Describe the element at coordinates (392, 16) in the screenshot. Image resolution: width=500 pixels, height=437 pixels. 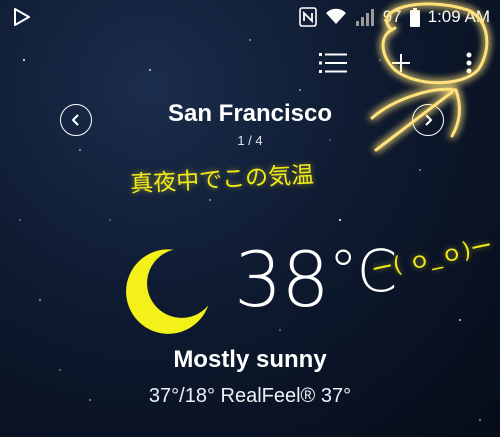
I see `battery-percent: 97` at that location.